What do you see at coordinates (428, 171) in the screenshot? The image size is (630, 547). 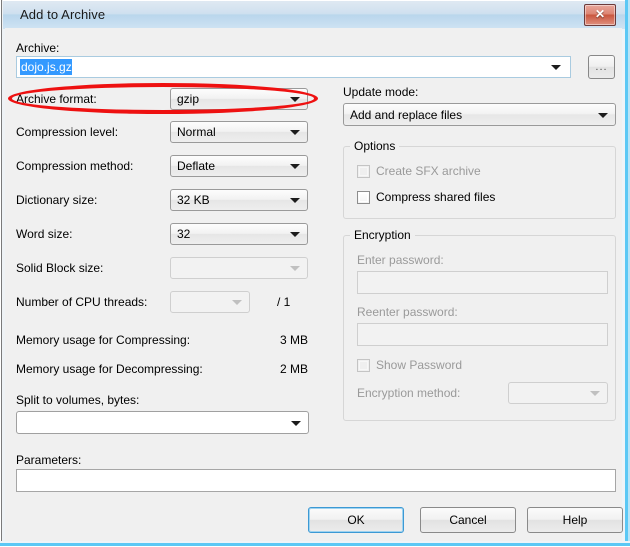 I see `create-sfx-label: Create SFX archive` at bounding box center [428, 171].